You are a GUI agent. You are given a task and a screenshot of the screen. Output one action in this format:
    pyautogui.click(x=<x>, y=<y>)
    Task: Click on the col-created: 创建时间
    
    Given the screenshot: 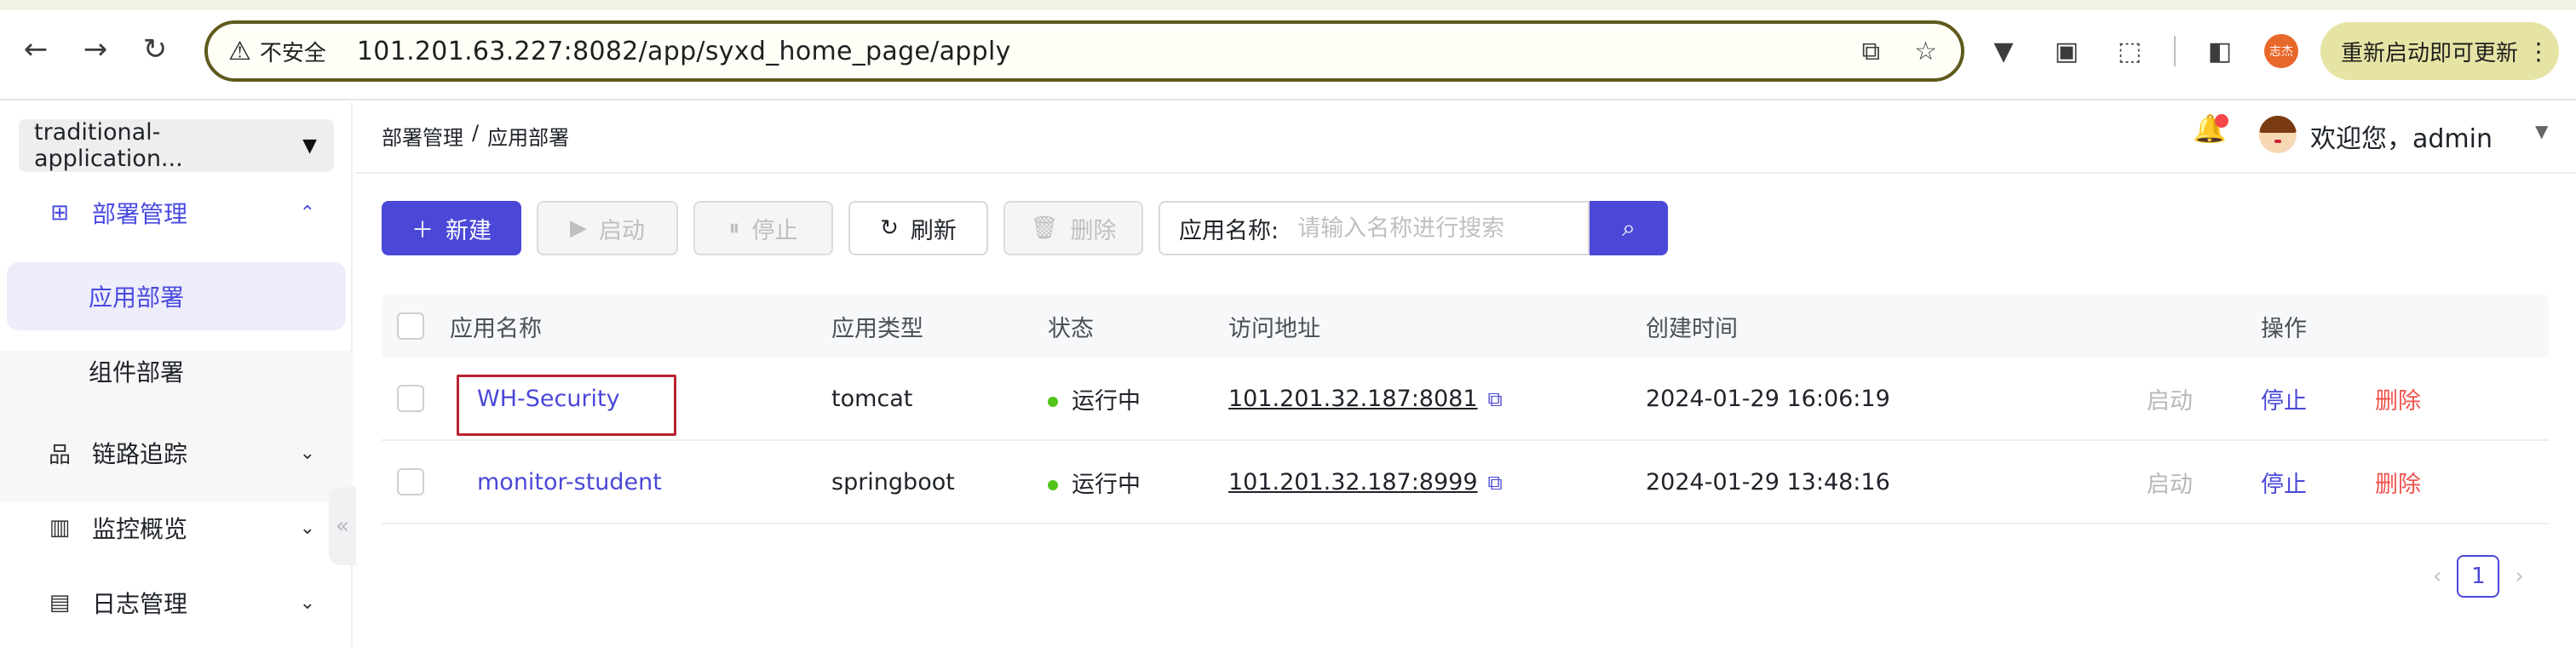 What is the action you would take?
    pyautogui.click(x=1692, y=328)
    